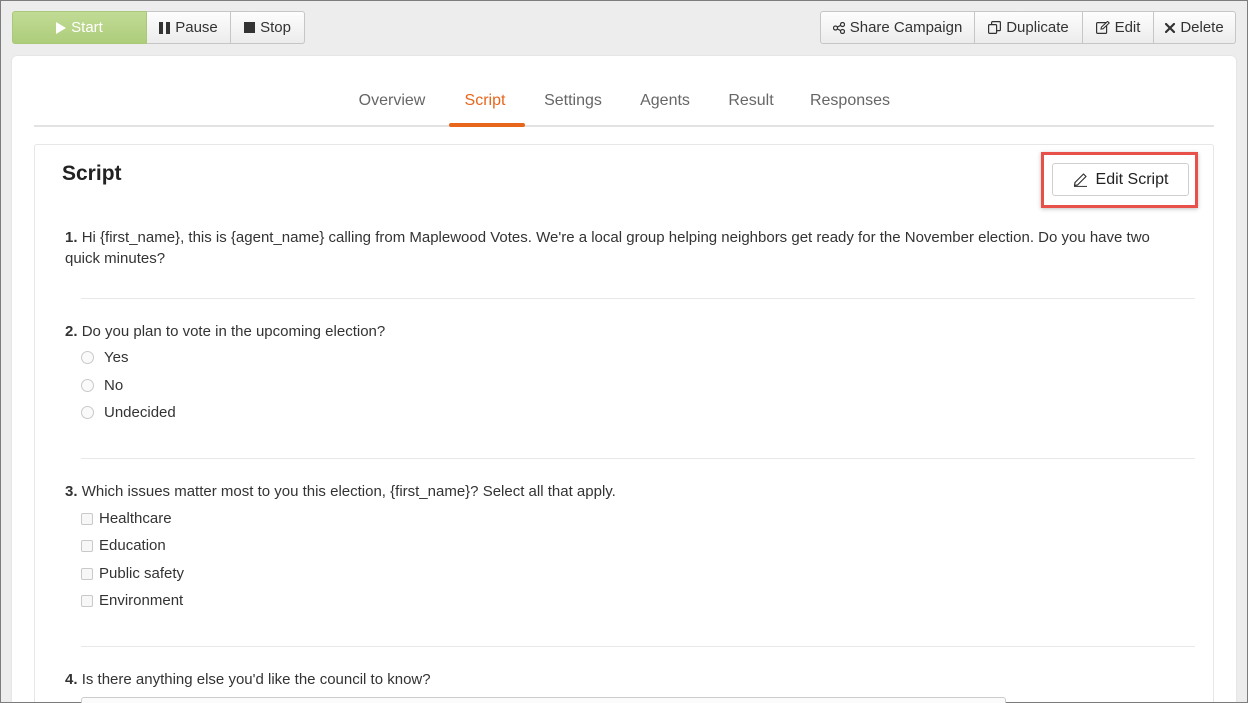 The width and height of the screenshot is (1248, 703). What do you see at coordinates (1080, 179) in the screenshot?
I see `pencil-icon` at bounding box center [1080, 179].